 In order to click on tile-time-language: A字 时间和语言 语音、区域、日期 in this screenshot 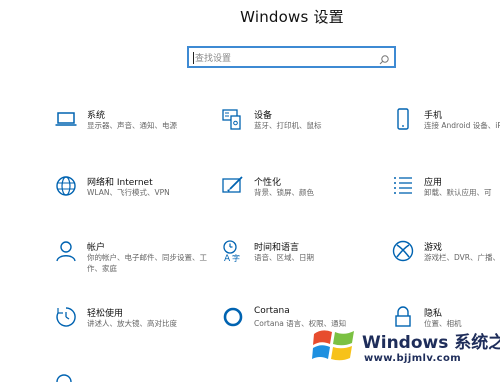, I will do `click(302, 260)`.